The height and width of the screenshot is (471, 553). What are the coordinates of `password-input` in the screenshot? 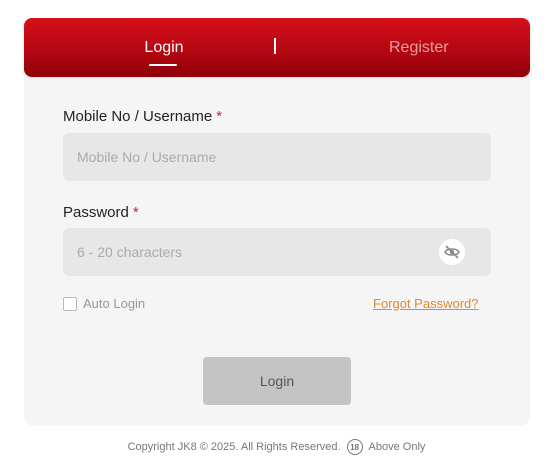 It's located at (277, 252).